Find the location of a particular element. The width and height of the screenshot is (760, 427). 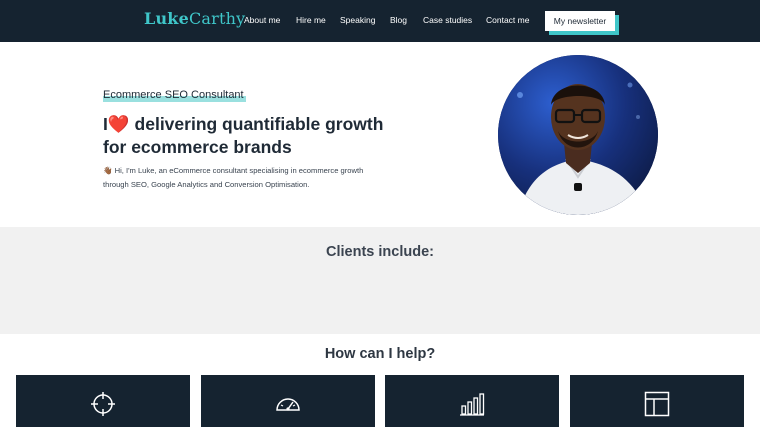

layout-icon is located at coordinates (657, 404).